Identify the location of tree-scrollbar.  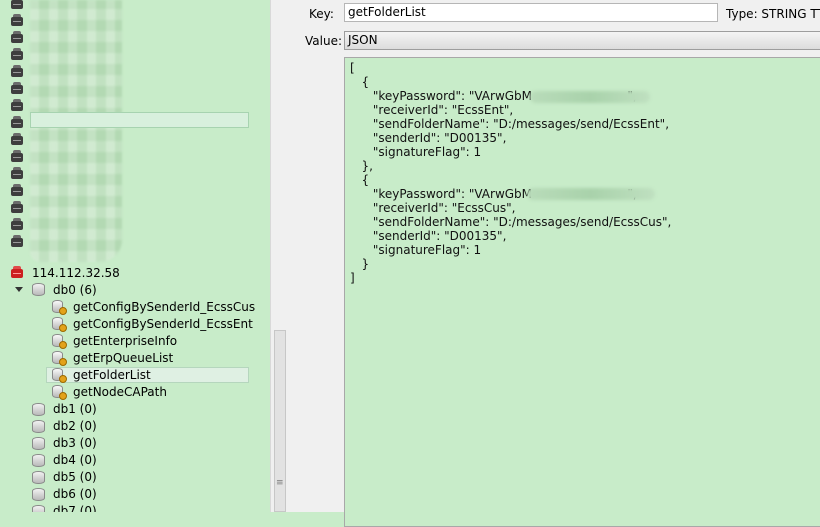
(281, 256).